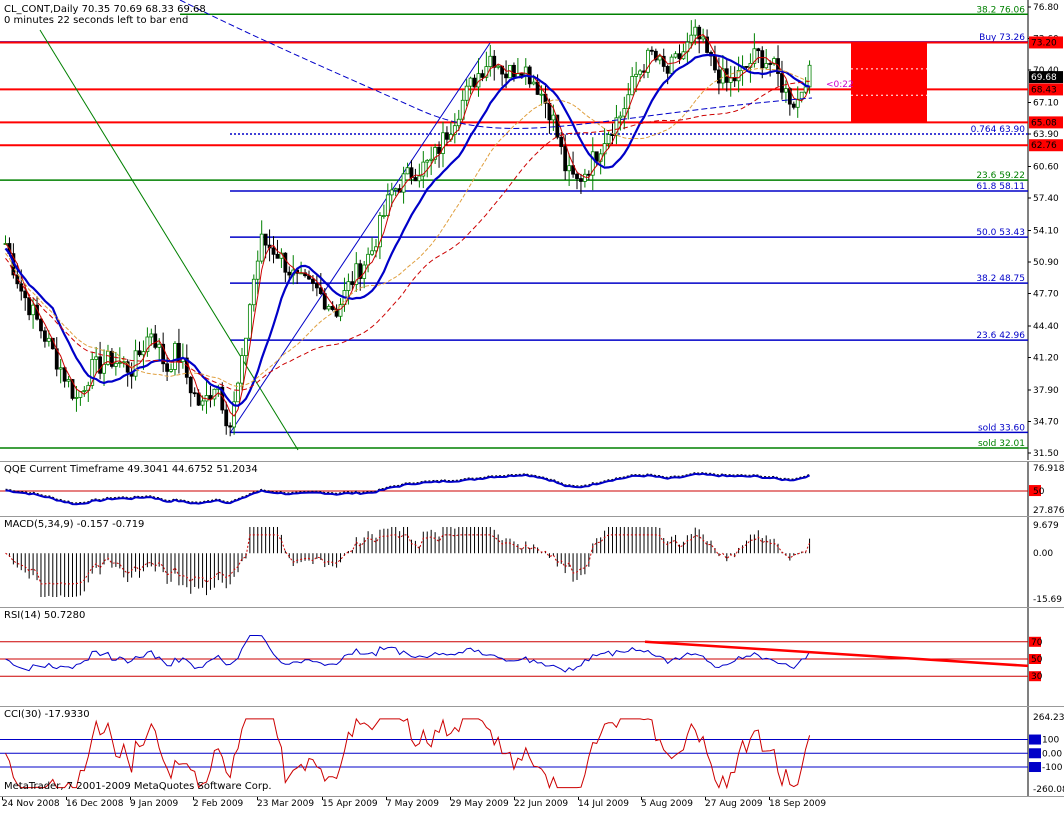 The height and width of the screenshot is (813, 1064). What do you see at coordinates (1001, 444) in the screenshot?
I see `fib-level-label: sold 32.01` at bounding box center [1001, 444].